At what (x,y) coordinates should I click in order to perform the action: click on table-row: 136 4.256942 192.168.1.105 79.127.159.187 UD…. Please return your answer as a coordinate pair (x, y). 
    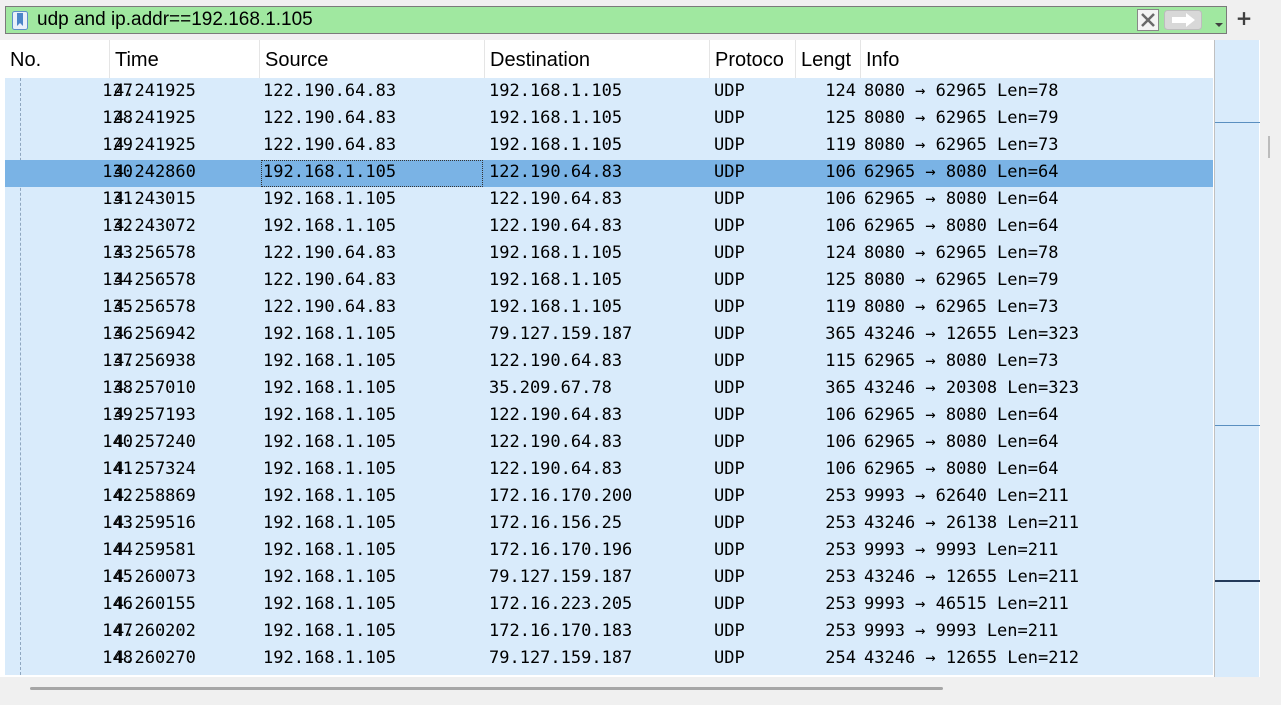
    Looking at the image, I should click on (609, 335).